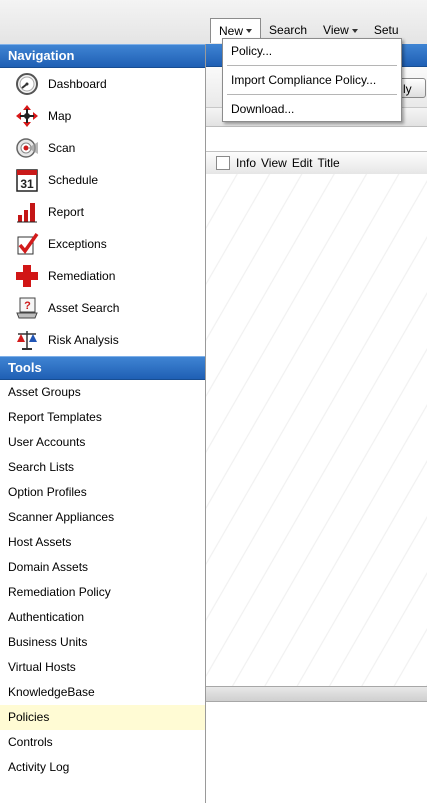  I want to click on select-all-checkbox, so click(223, 163).